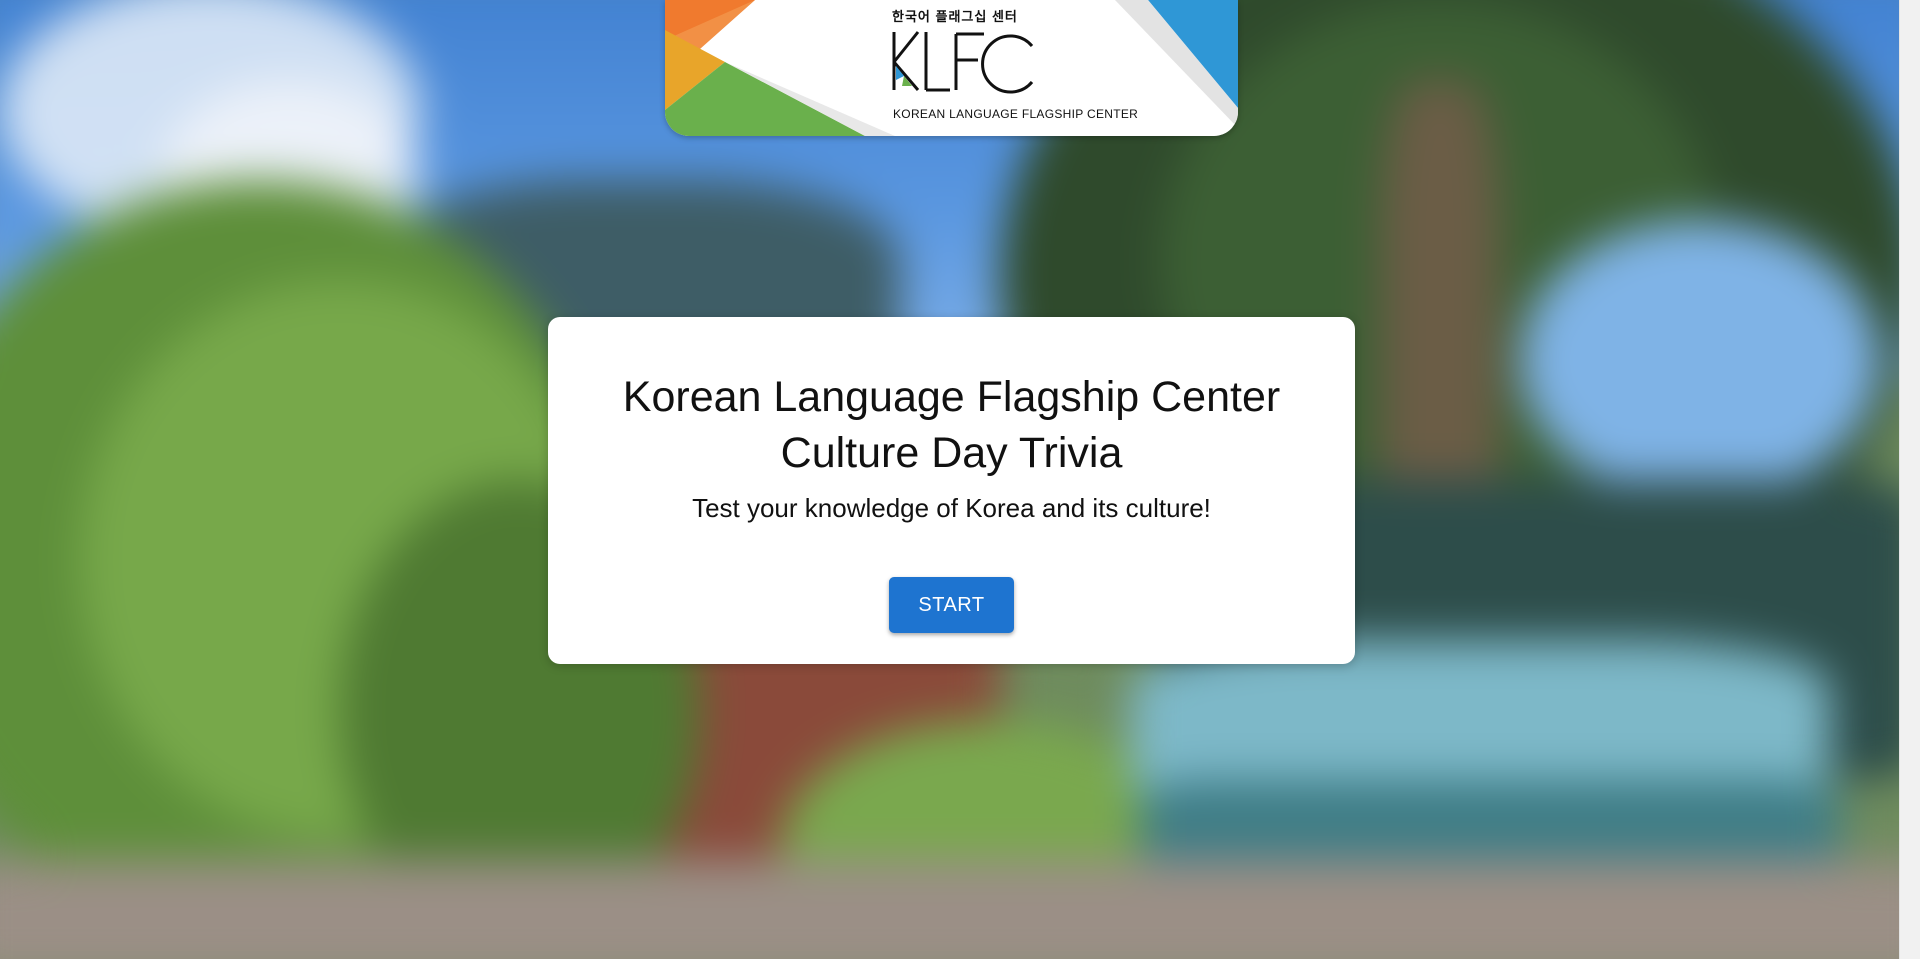  I want to click on page-scrollbar, so click(1909, 479).